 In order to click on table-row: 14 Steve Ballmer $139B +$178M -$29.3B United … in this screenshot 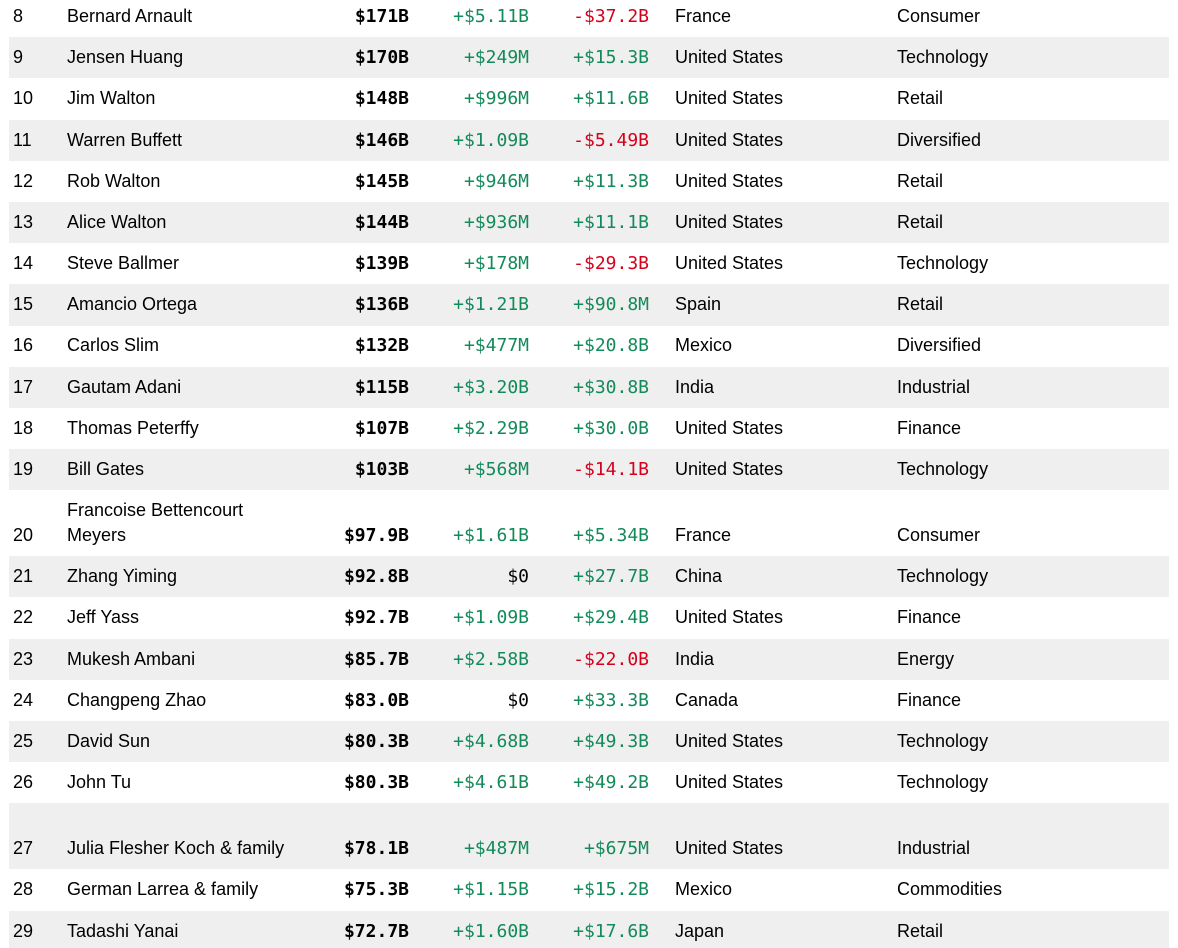, I will do `click(589, 263)`.